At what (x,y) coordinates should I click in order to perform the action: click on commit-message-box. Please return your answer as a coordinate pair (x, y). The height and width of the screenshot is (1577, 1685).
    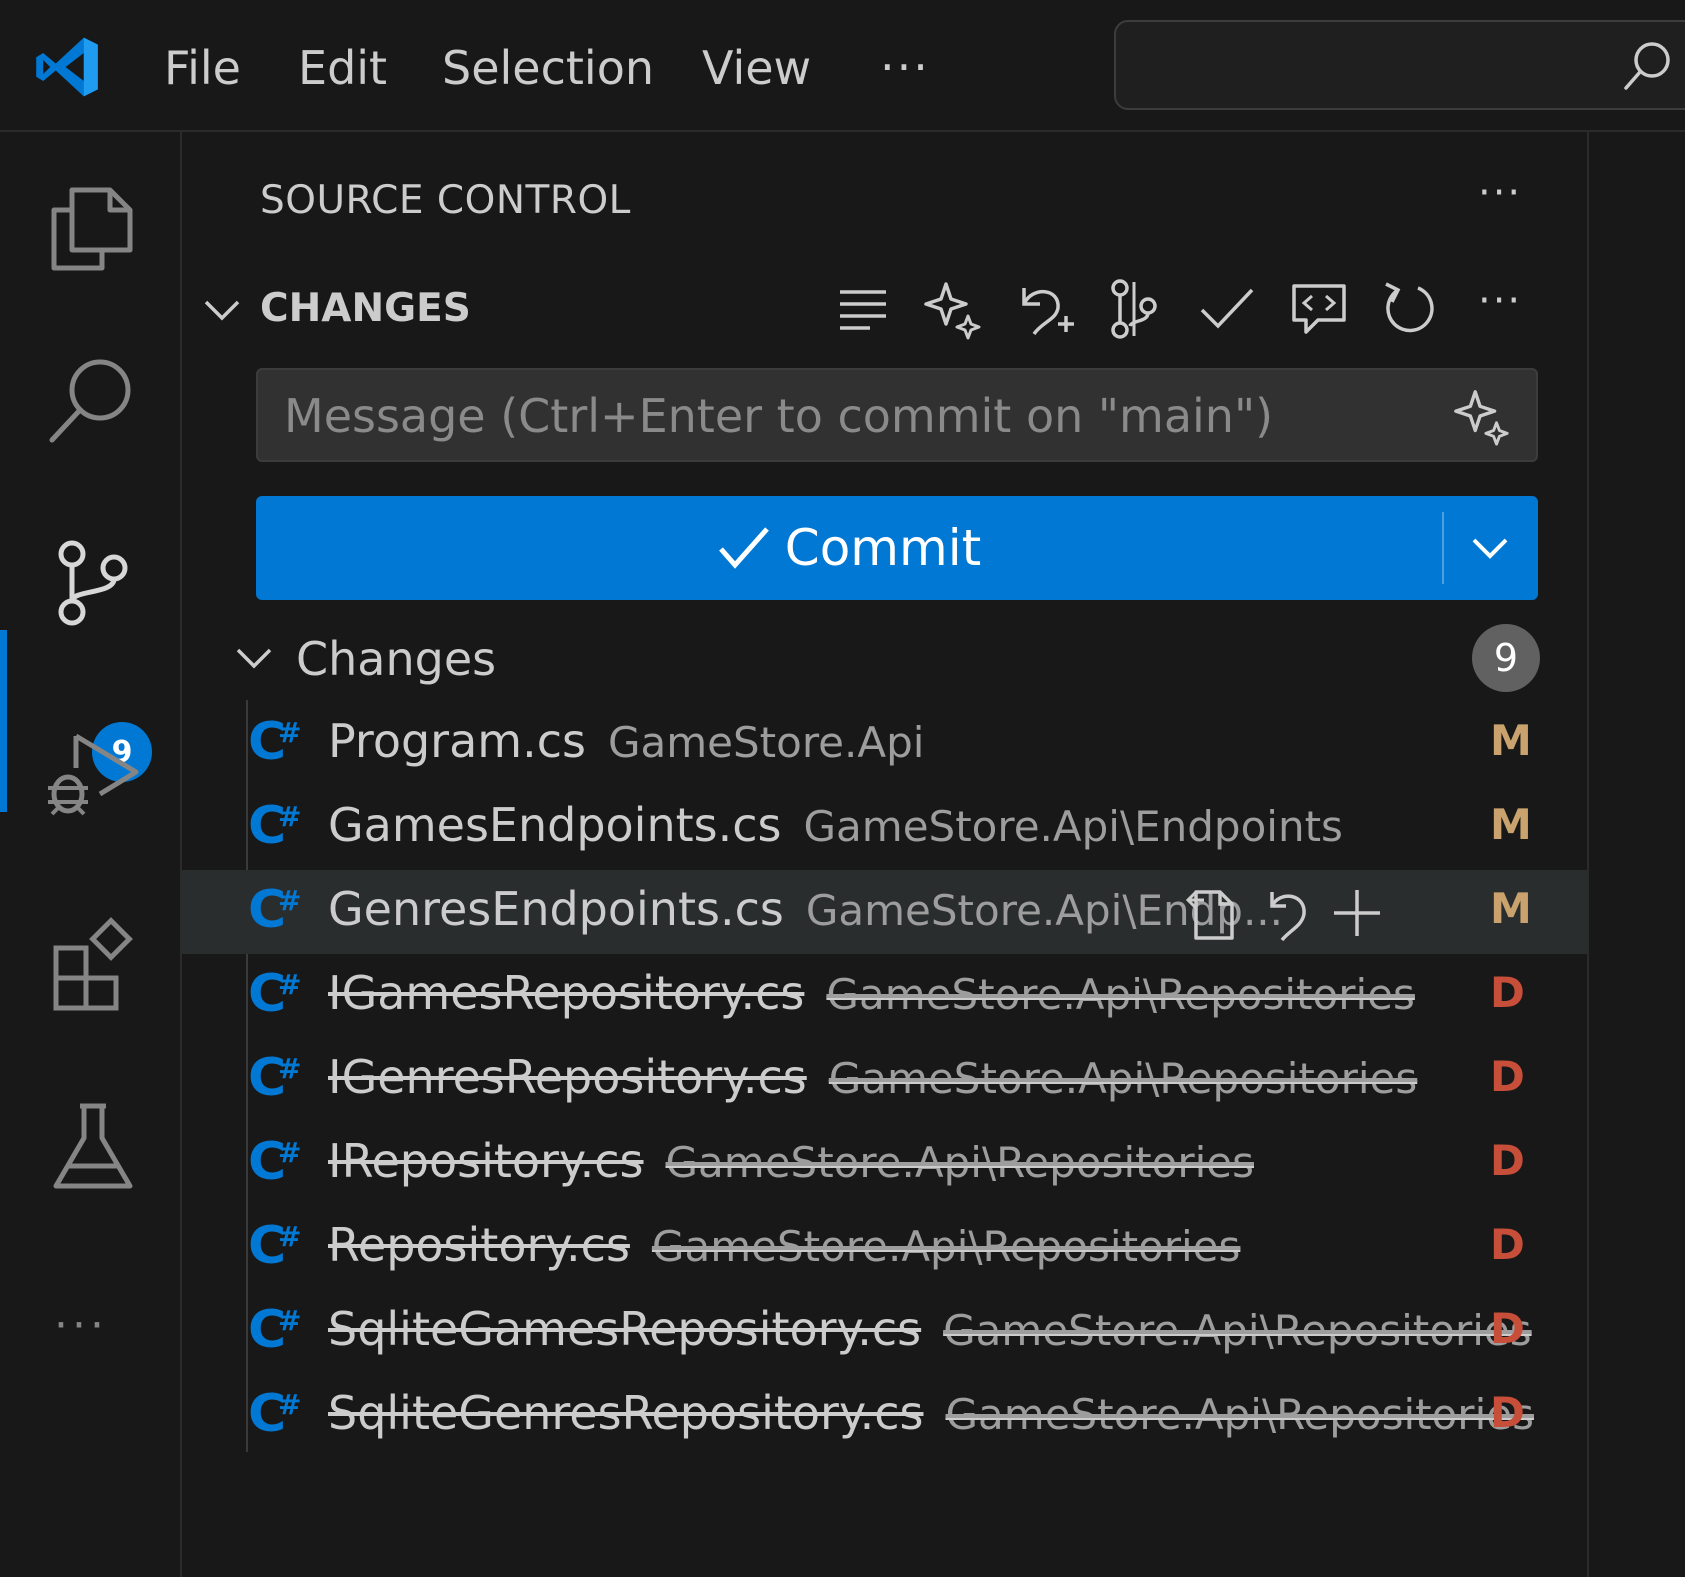
    Looking at the image, I should click on (897, 415).